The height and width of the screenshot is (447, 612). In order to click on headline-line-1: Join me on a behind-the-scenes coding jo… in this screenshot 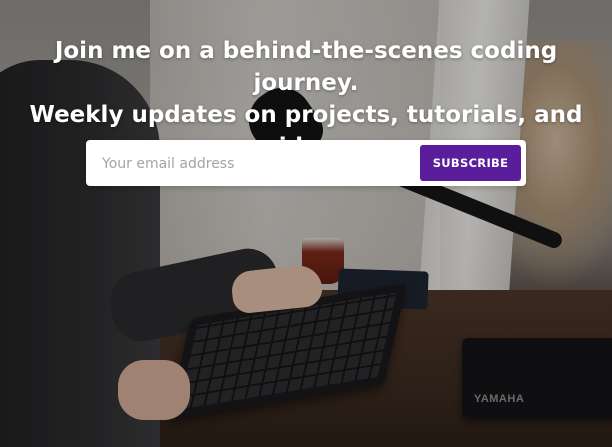, I will do `click(306, 67)`.